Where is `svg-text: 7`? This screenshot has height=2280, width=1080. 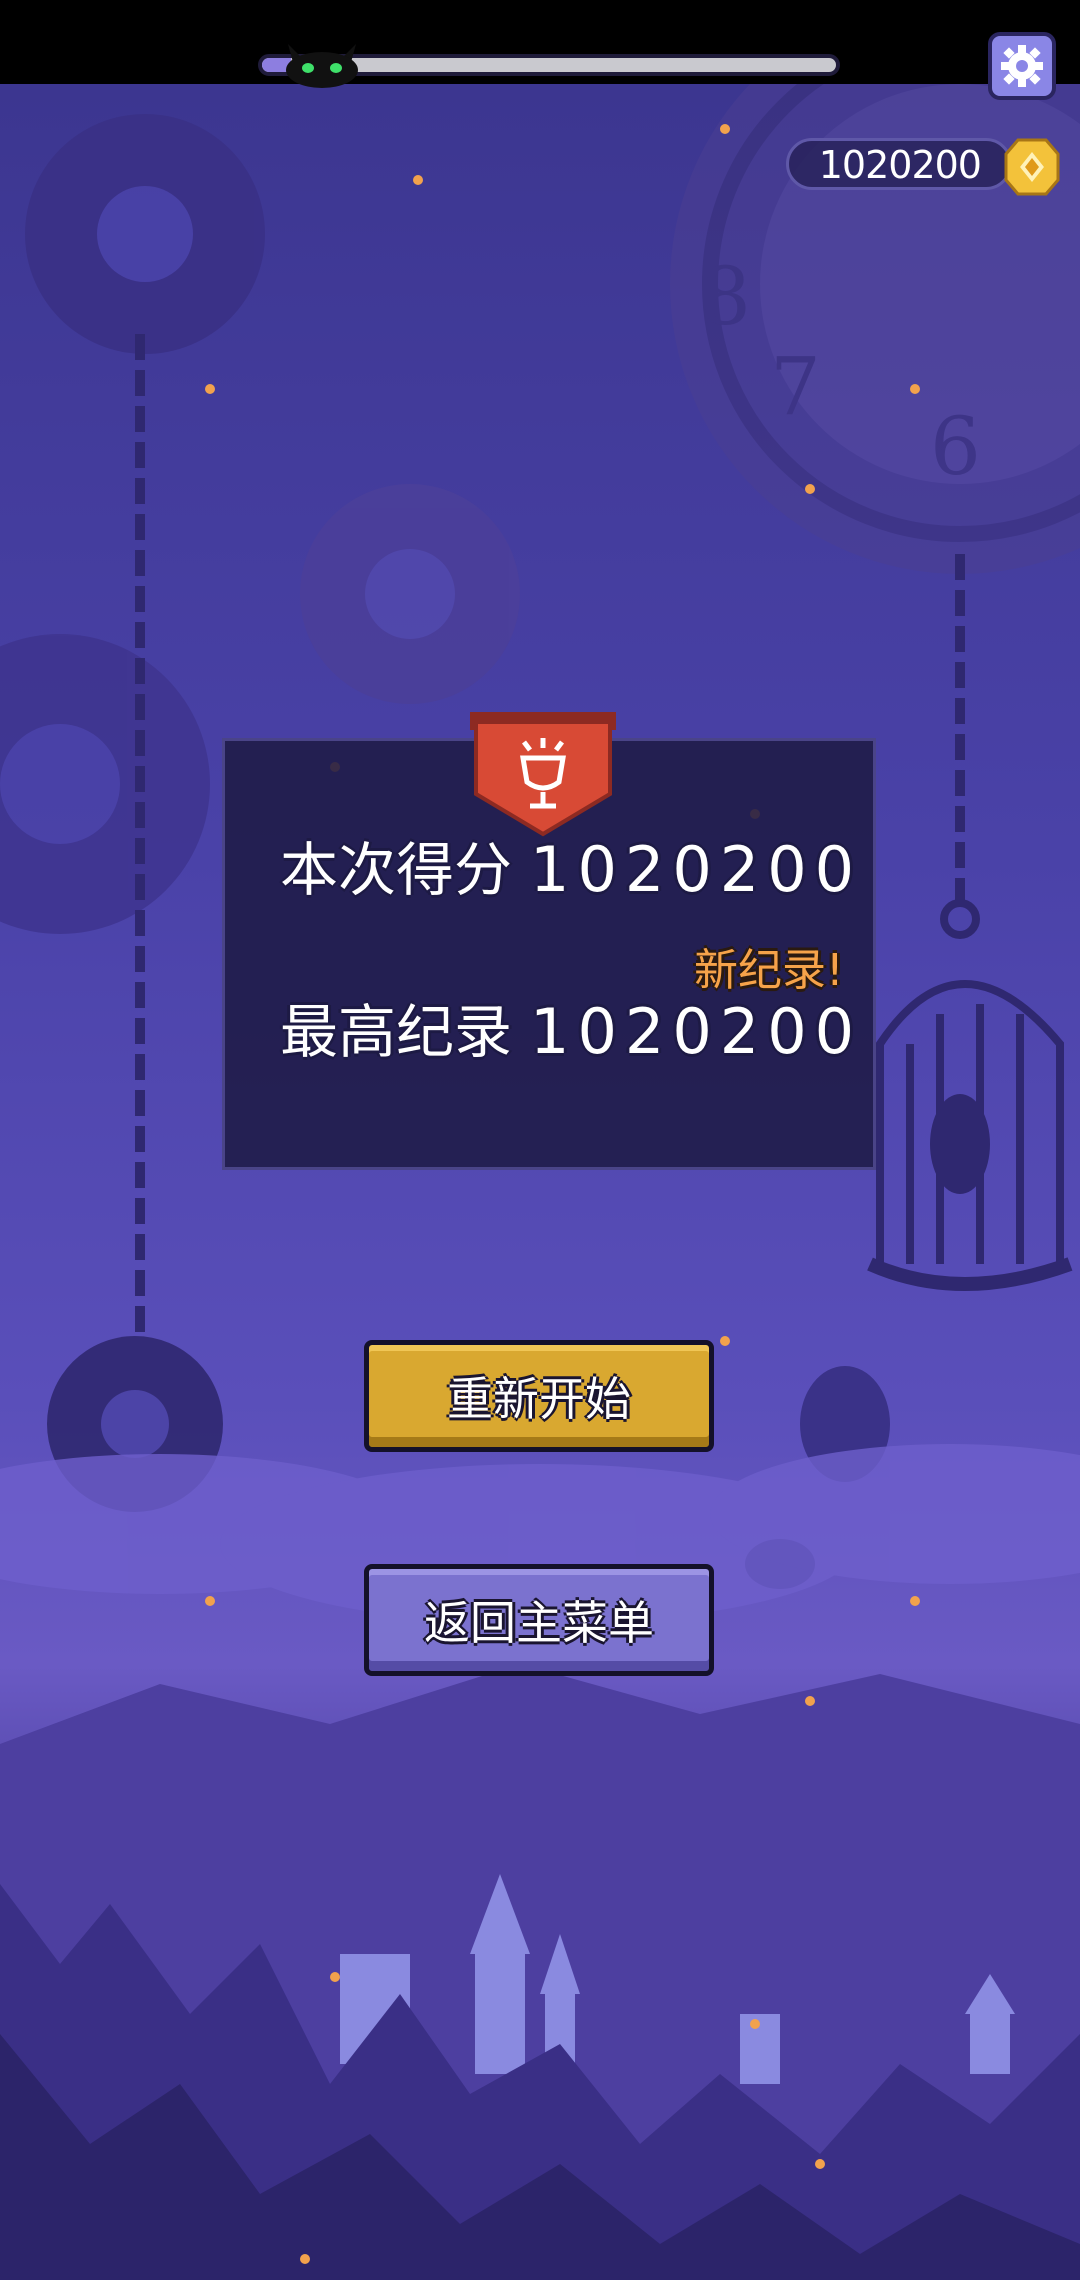 svg-text: 7 is located at coordinates (795, 386).